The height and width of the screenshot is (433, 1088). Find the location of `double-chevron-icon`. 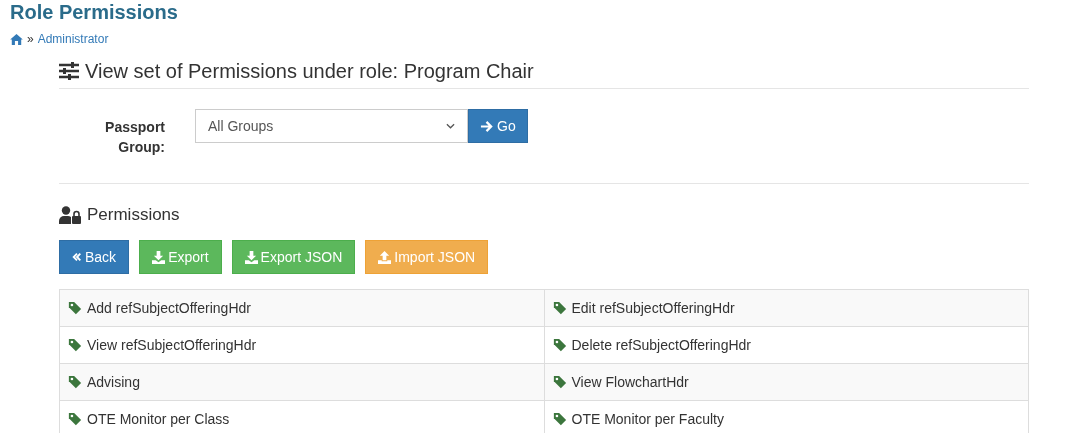

double-chevron-icon is located at coordinates (77, 257).